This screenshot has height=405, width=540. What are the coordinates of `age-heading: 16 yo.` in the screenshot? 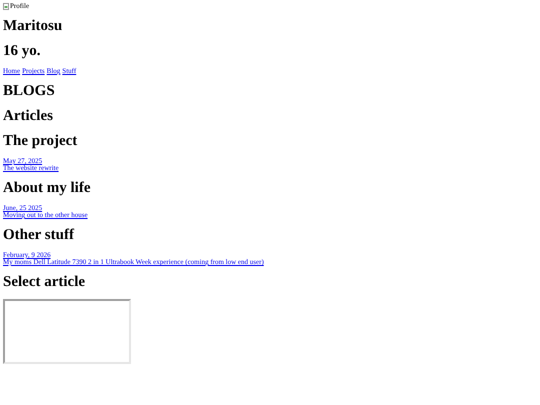 It's located at (21, 51).